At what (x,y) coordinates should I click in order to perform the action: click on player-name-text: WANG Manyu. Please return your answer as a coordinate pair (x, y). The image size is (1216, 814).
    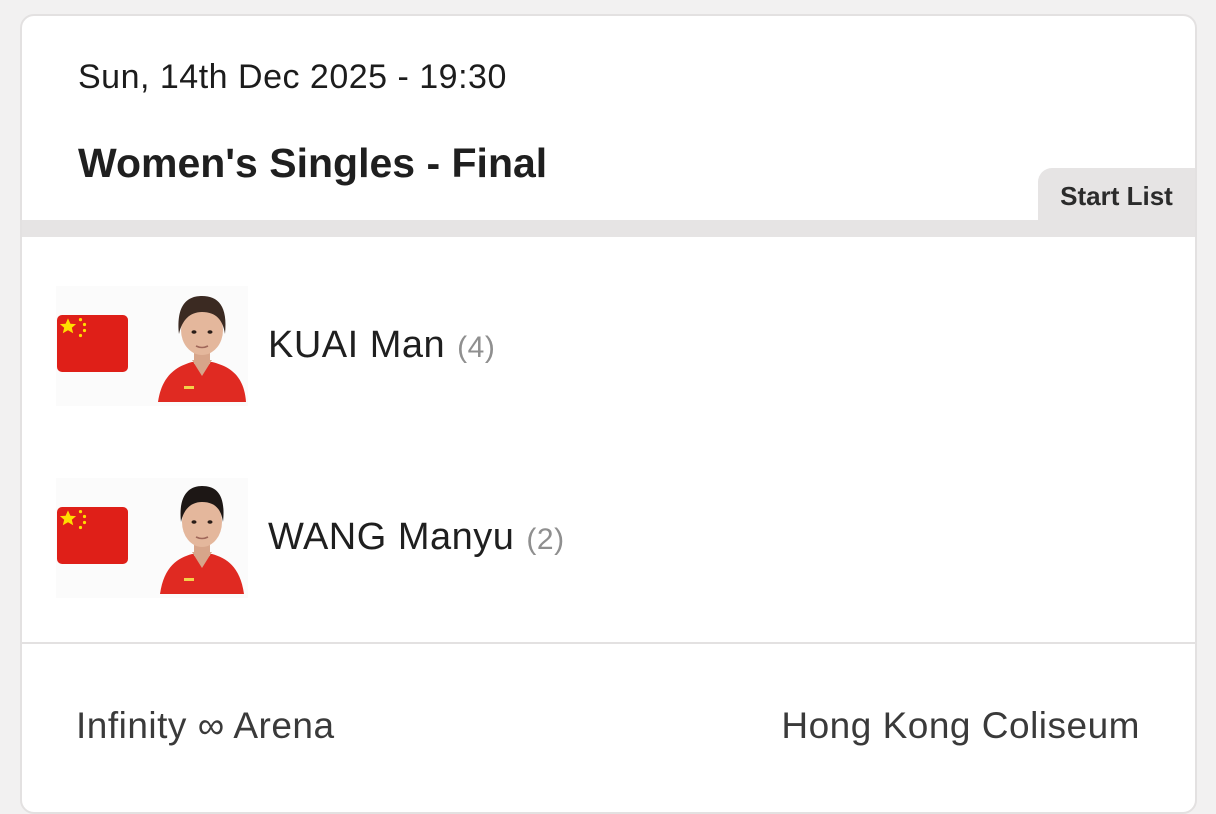
    Looking at the image, I should click on (391, 537).